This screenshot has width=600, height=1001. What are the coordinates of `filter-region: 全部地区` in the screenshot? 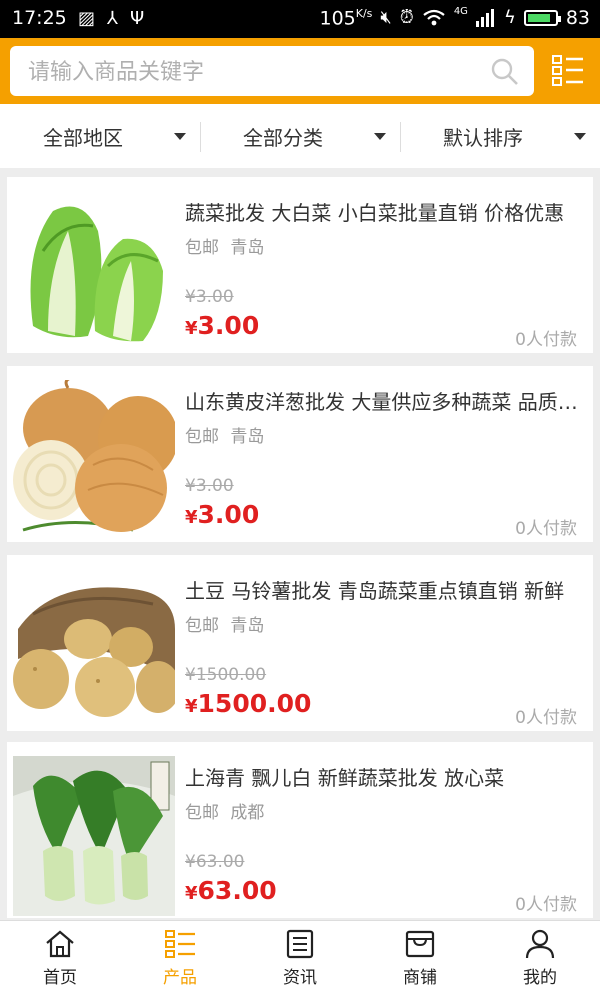 It's located at (100, 136).